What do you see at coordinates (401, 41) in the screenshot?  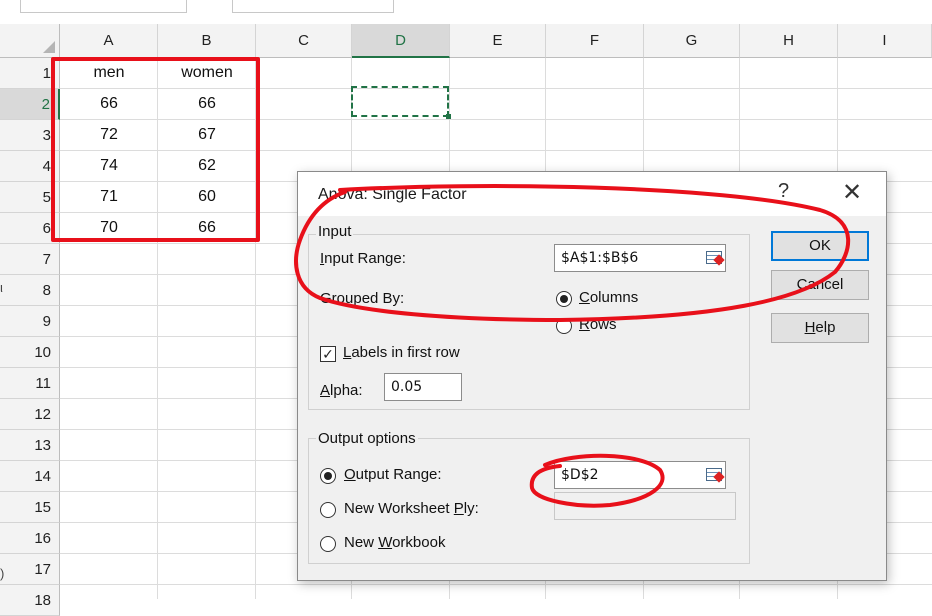 I see `column-header-d: D` at bounding box center [401, 41].